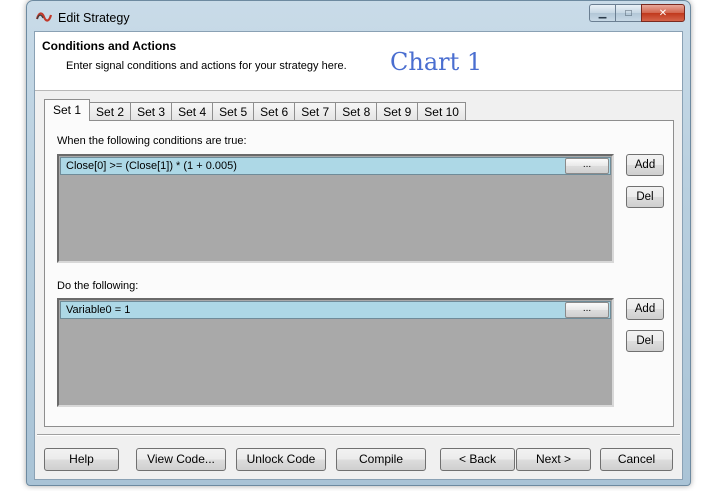 The height and width of the screenshot is (491, 725). What do you see at coordinates (645, 165) in the screenshot?
I see `add-condition-button: Add` at bounding box center [645, 165].